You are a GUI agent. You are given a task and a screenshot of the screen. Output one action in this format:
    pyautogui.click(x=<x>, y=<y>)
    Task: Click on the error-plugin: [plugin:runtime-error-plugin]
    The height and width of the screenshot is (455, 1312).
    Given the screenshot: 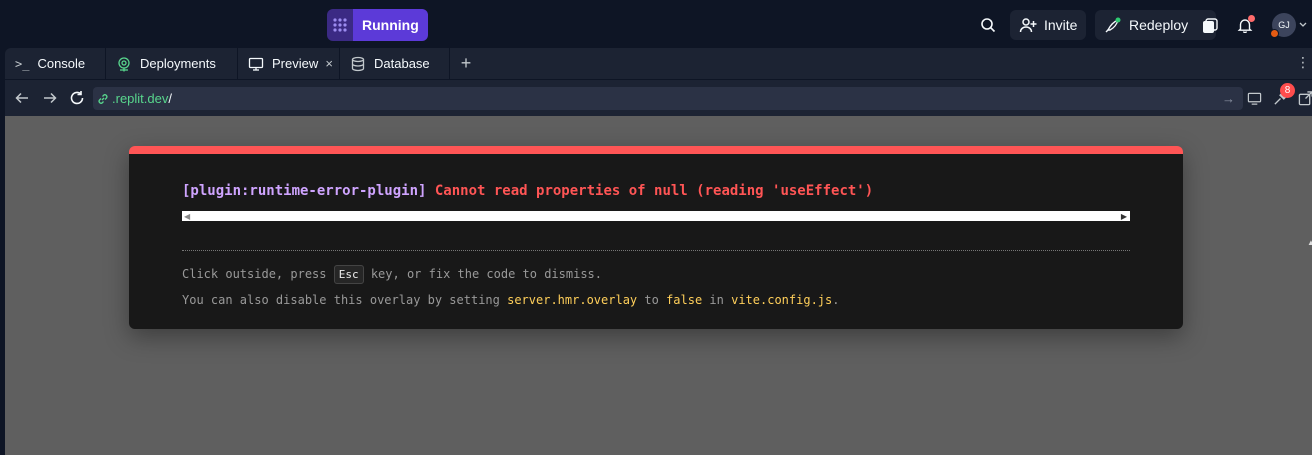 What is the action you would take?
    pyautogui.click(x=304, y=191)
    